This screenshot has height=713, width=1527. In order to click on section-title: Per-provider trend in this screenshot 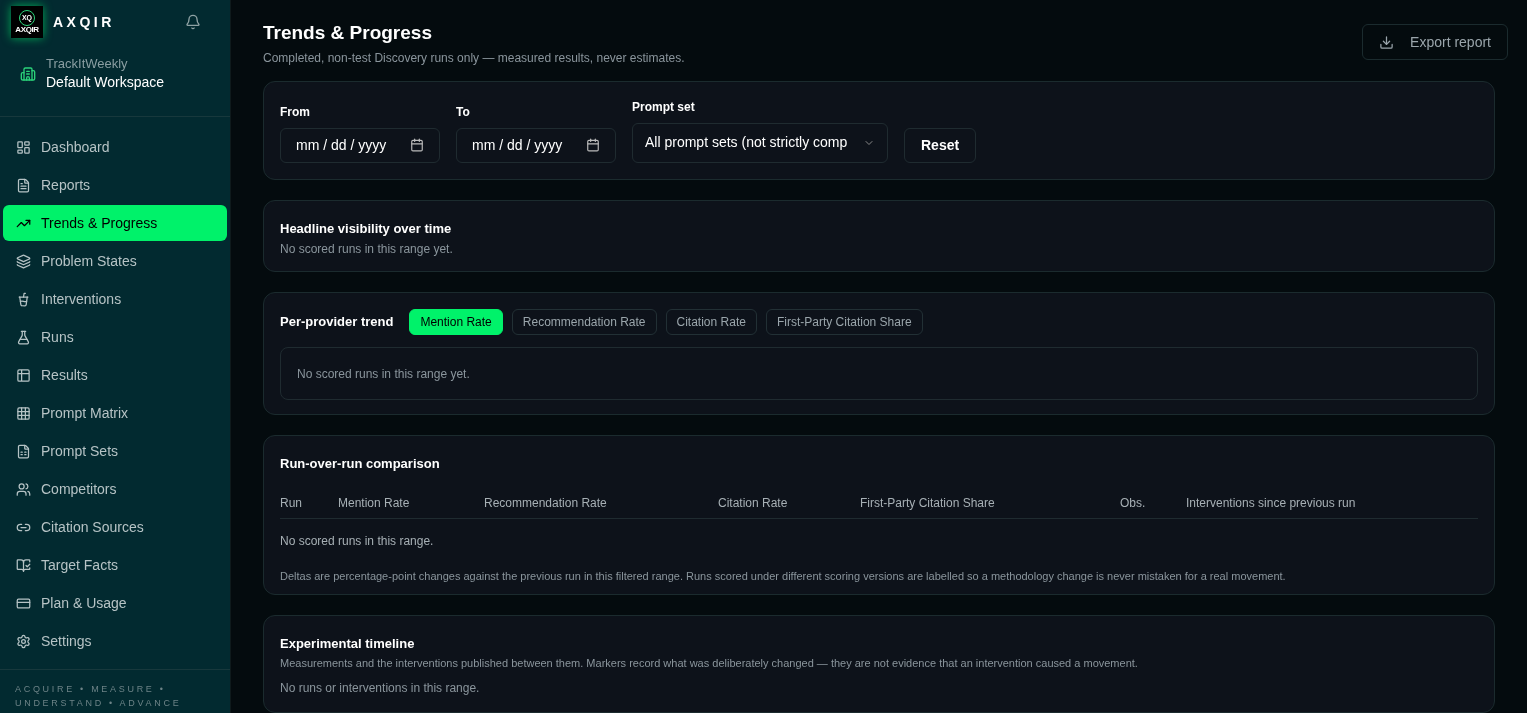, I will do `click(337, 322)`.